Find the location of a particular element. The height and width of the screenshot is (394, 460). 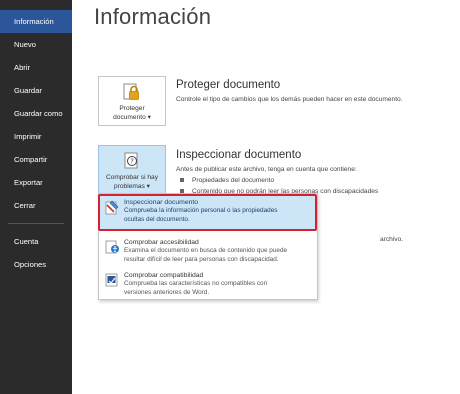

menu-item-description: versiones anteriores de Word. is located at coordinates (167, 292).